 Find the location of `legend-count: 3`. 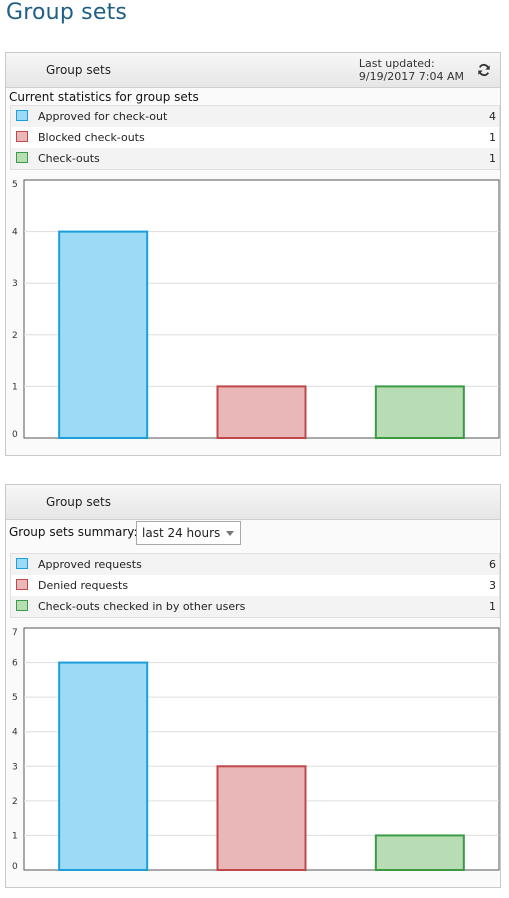

legend-count: 3 is located at coordinates (492, 585).